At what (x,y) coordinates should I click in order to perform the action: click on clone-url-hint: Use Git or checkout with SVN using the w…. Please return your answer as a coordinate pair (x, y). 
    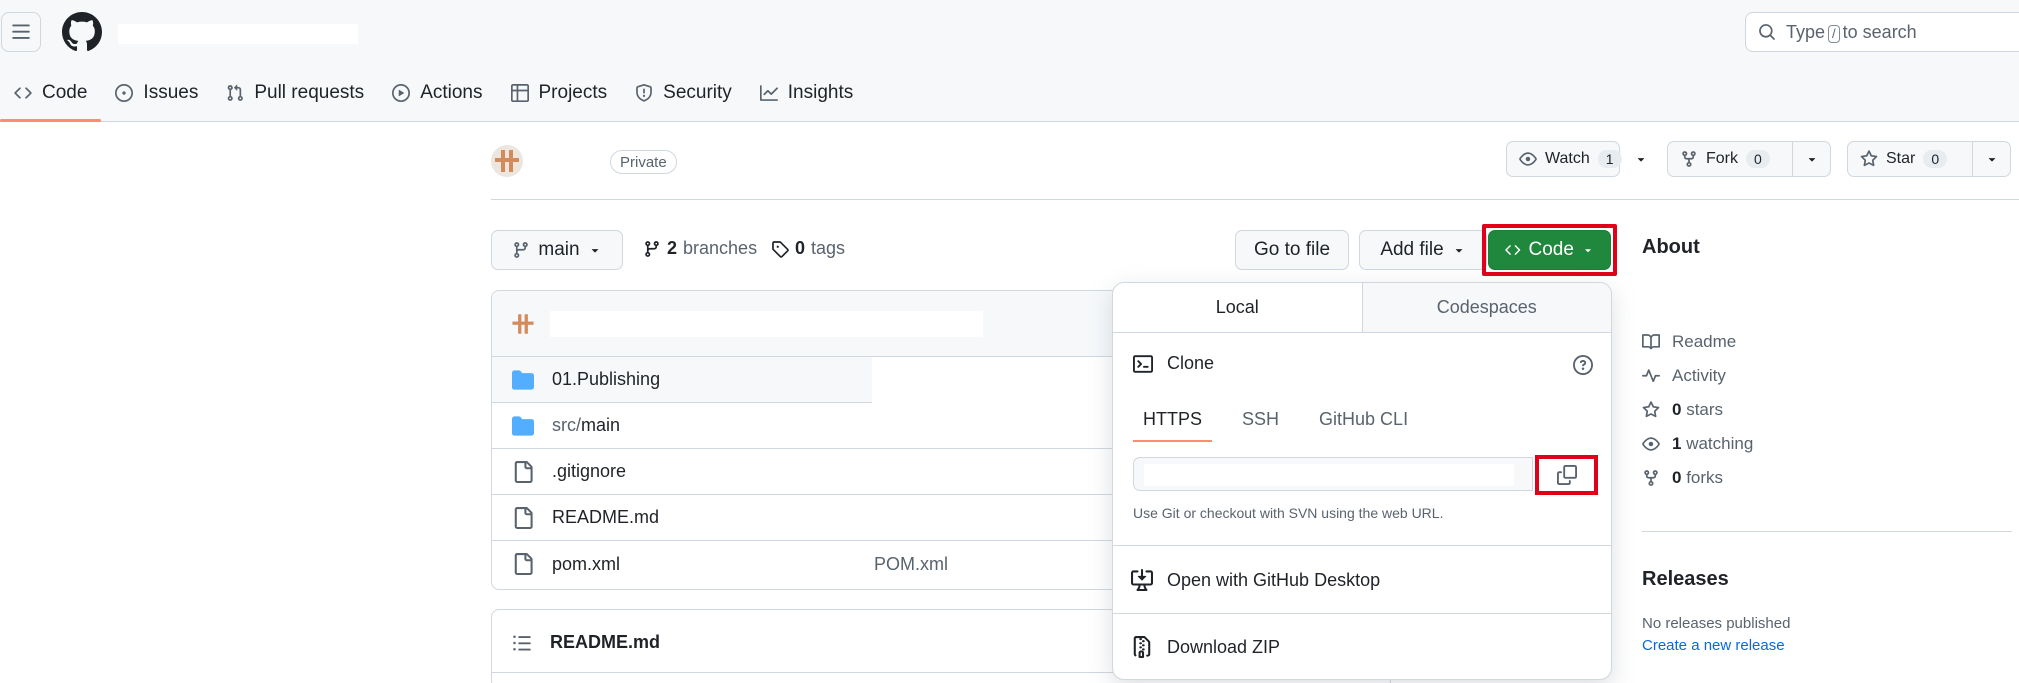
    Looking at the image, I should click on (1288, 513).